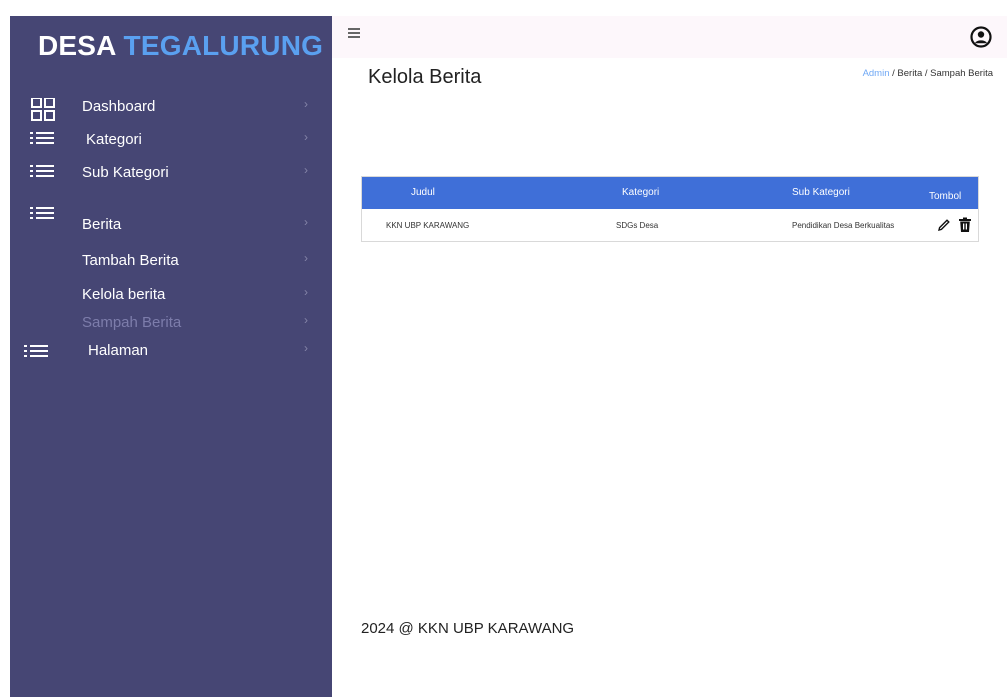 Image resolution: width=1007 pixels, height=697 pixels. I want to click on table-header: Judul Kategori Sub Kategori Tombol, so click(670, 193).